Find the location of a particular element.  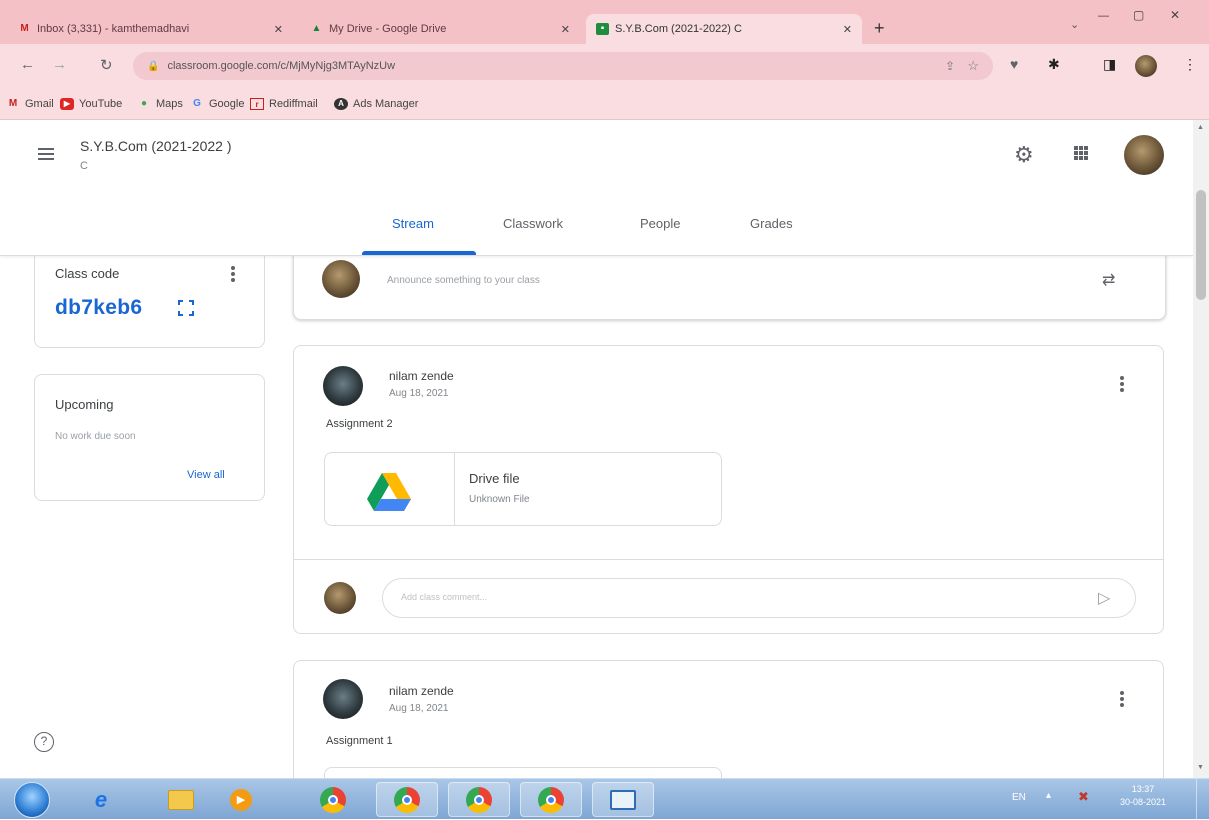

send-icon: ▷ is located at coordinates (1104, 598).